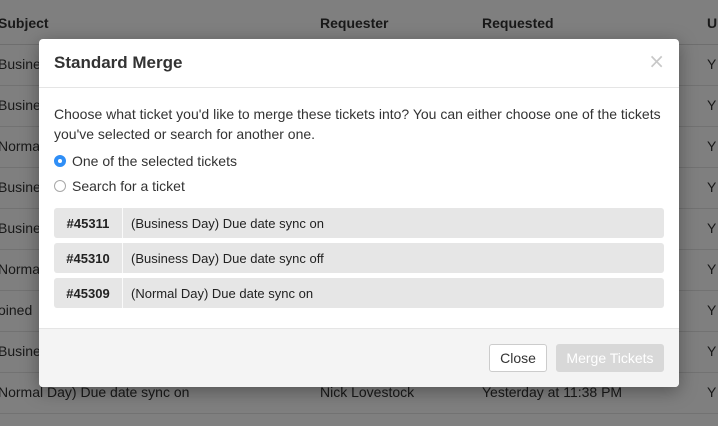 The width and height of the screenshot is (718, 426). Describe the element at coordinates (88, 223) in the screenshot. I see `ticket-id: #45311` at that location.